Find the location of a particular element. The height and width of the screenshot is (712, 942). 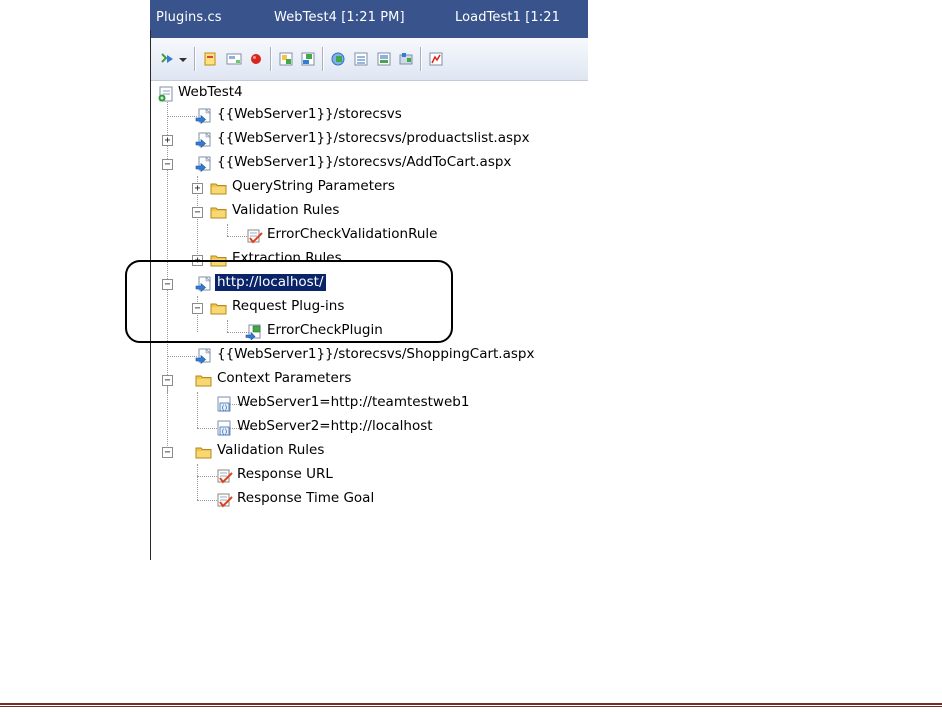

tree-item-rule: ErrorCheckValidationRule is located at coordinates (352, 234).